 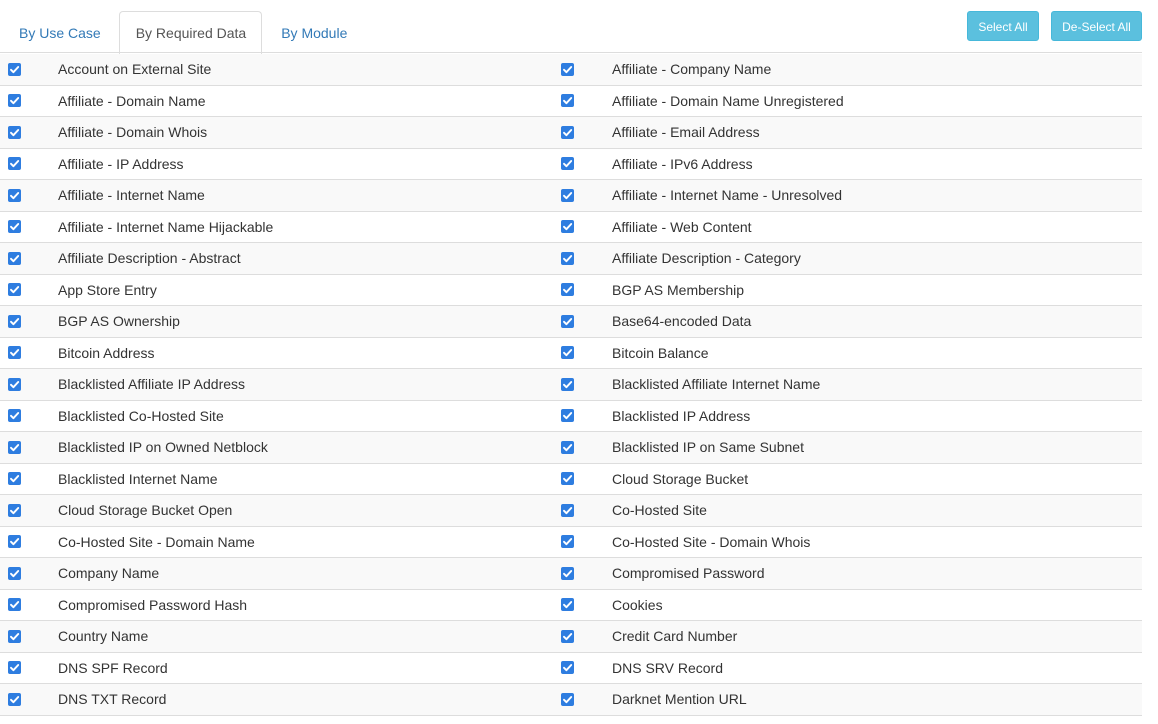 I want to click on table-row: BGP AS Ownership Base64-encoded Data, so click(x=571, y=322).